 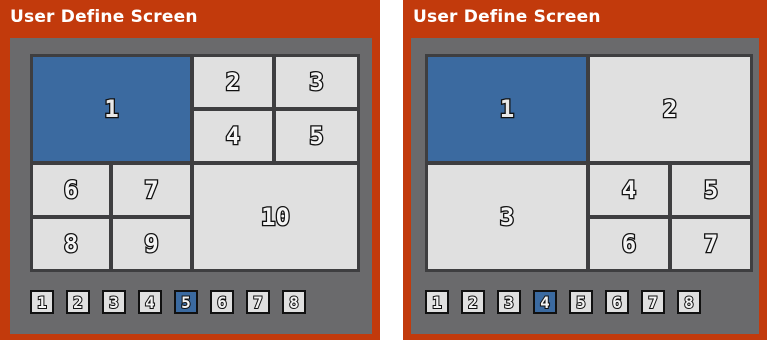 I want to click on cell-number: 10, so click(x=275, y=217).